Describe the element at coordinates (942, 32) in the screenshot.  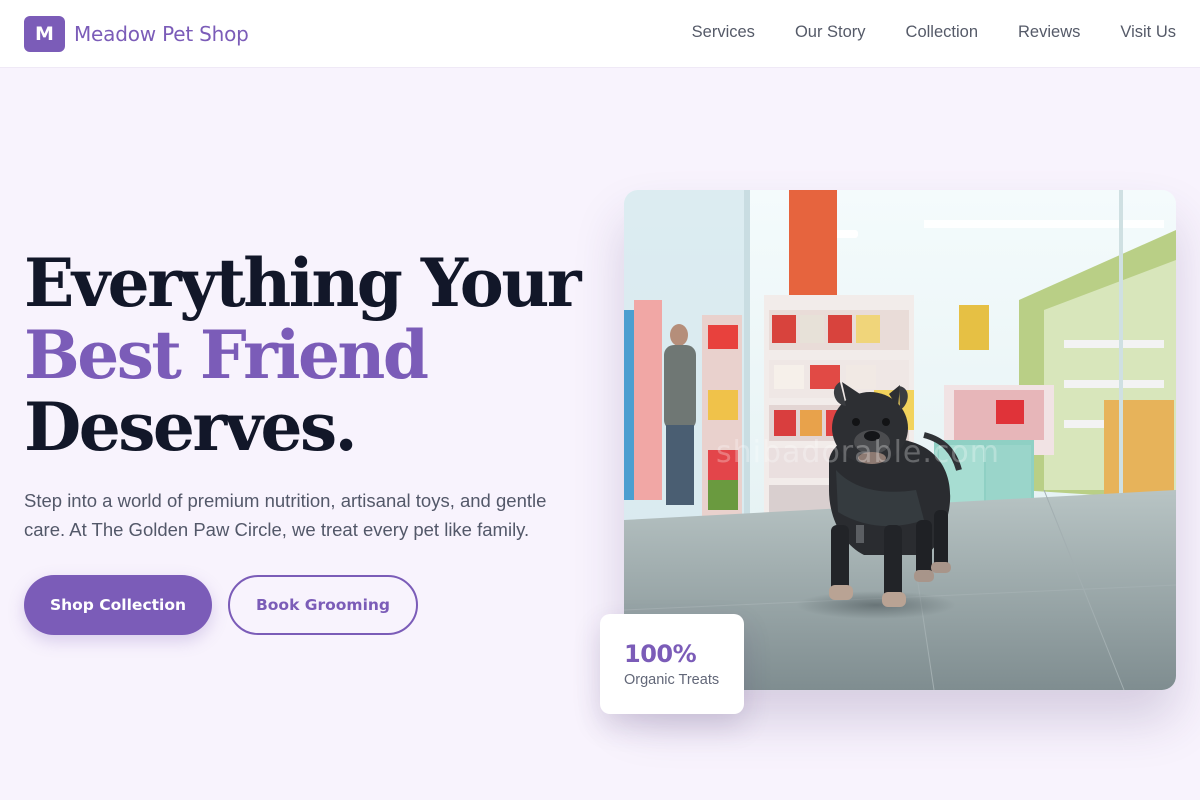
I see `nav-link-collection: Collection` at that location.